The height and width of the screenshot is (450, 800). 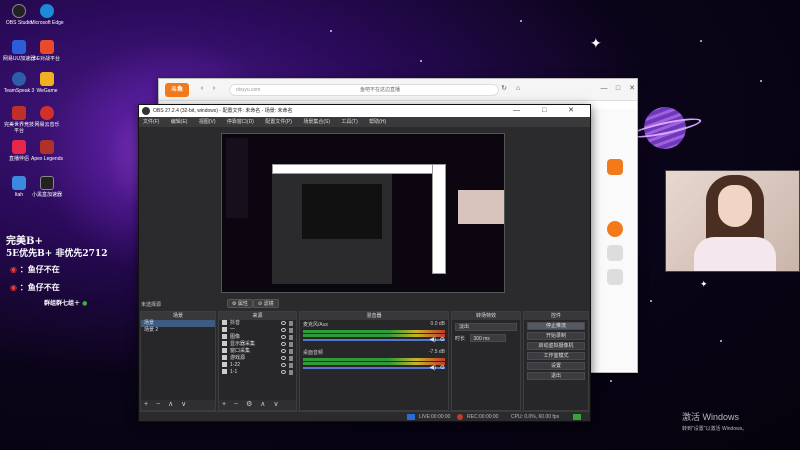 I want to click on monitor-icon, so click(x=224, y=344).